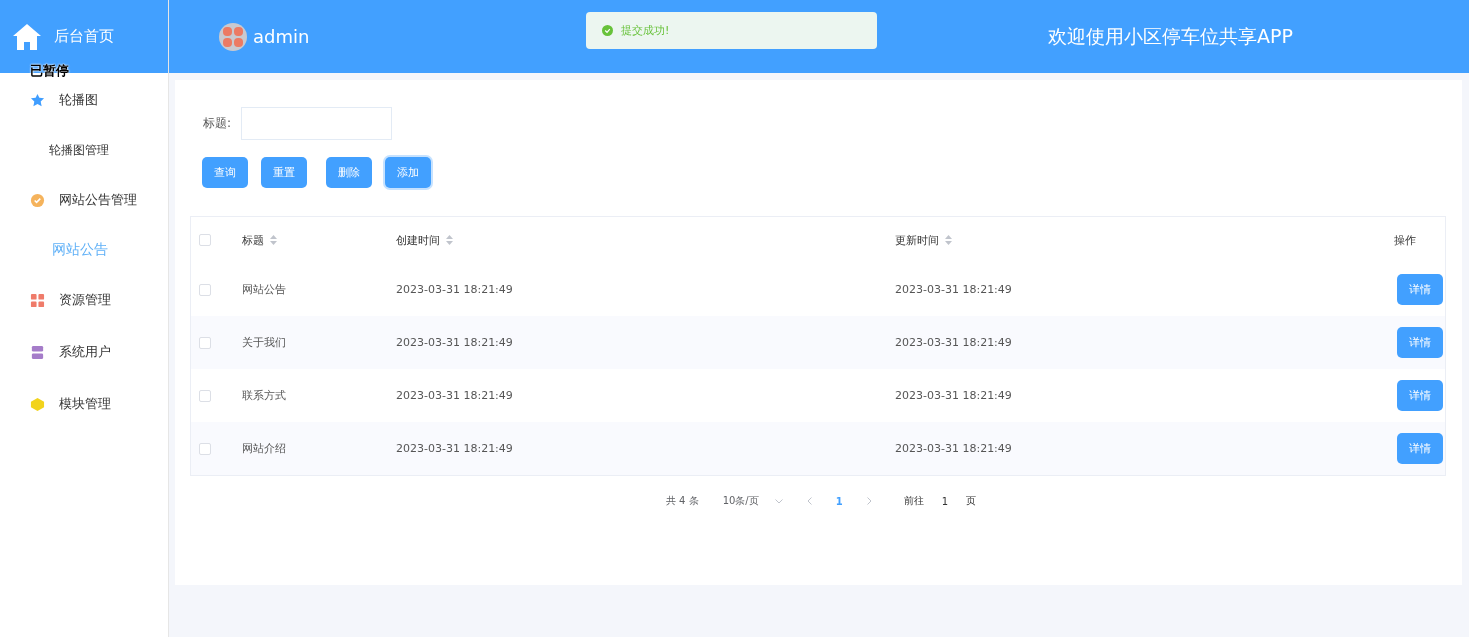 The image size is (1469, 637). What do you see at coordinates (607, 30) in the screenshot?
I see `check-icon` at bounding box center [607, 30].